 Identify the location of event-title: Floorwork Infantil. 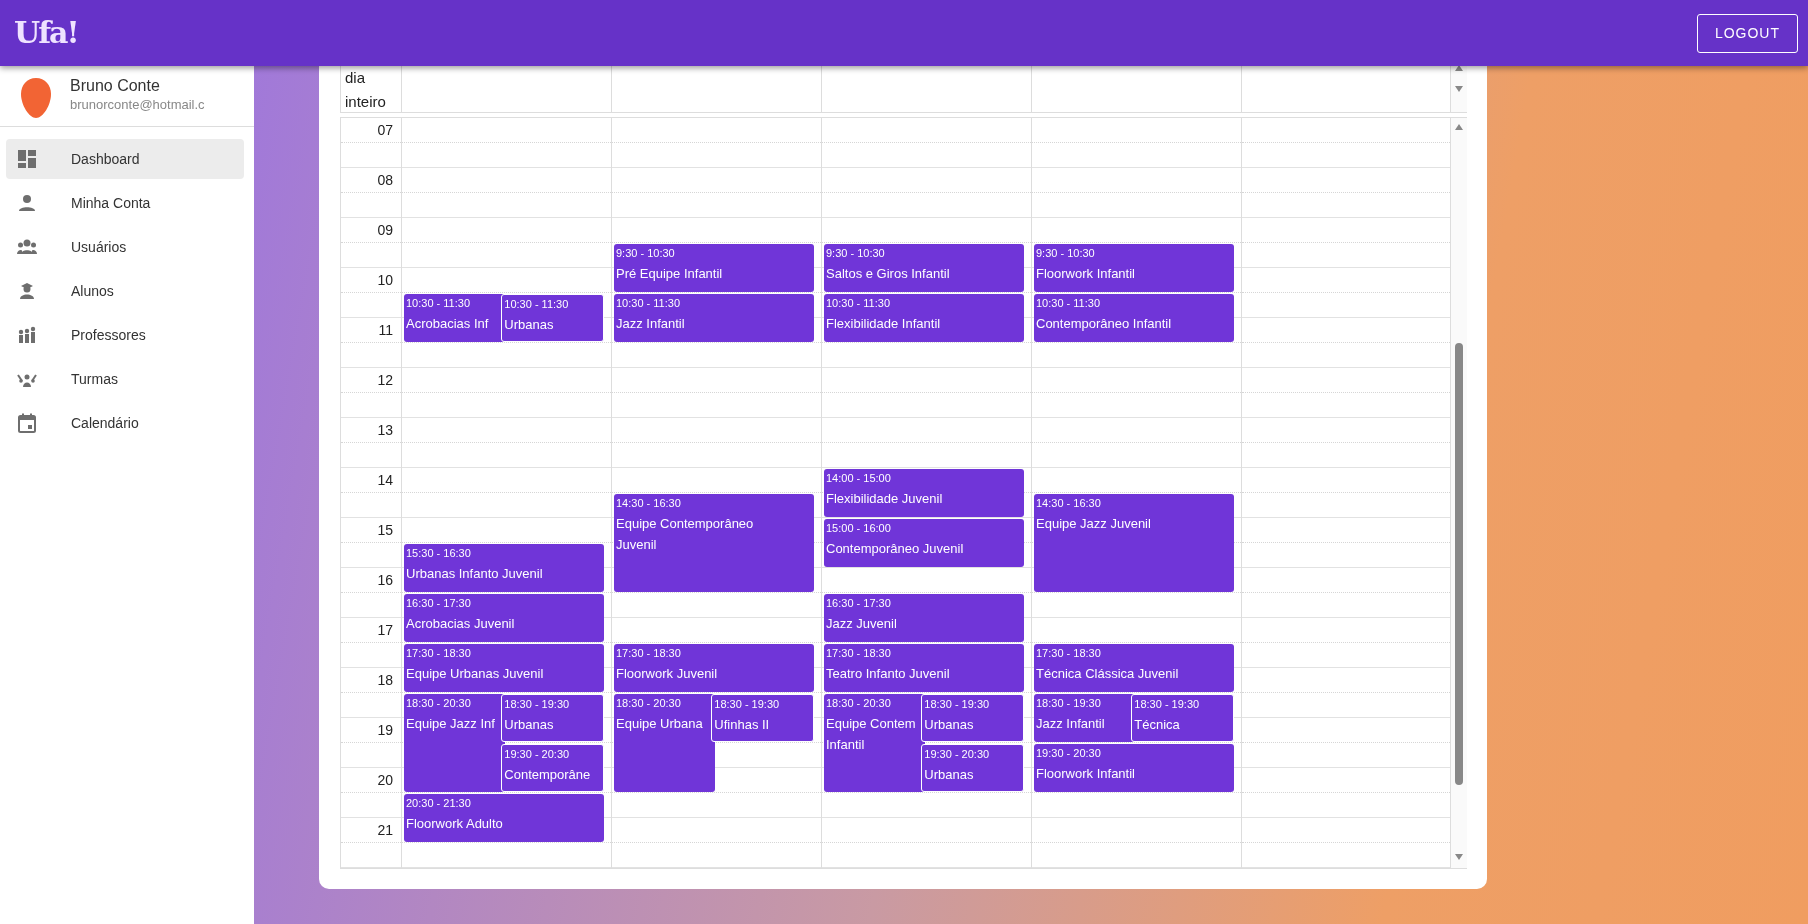
(1086, 274).